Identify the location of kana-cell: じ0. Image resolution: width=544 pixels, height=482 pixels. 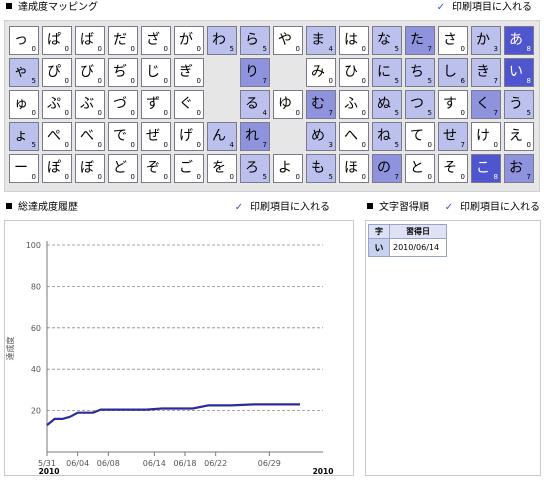
(156, 72).